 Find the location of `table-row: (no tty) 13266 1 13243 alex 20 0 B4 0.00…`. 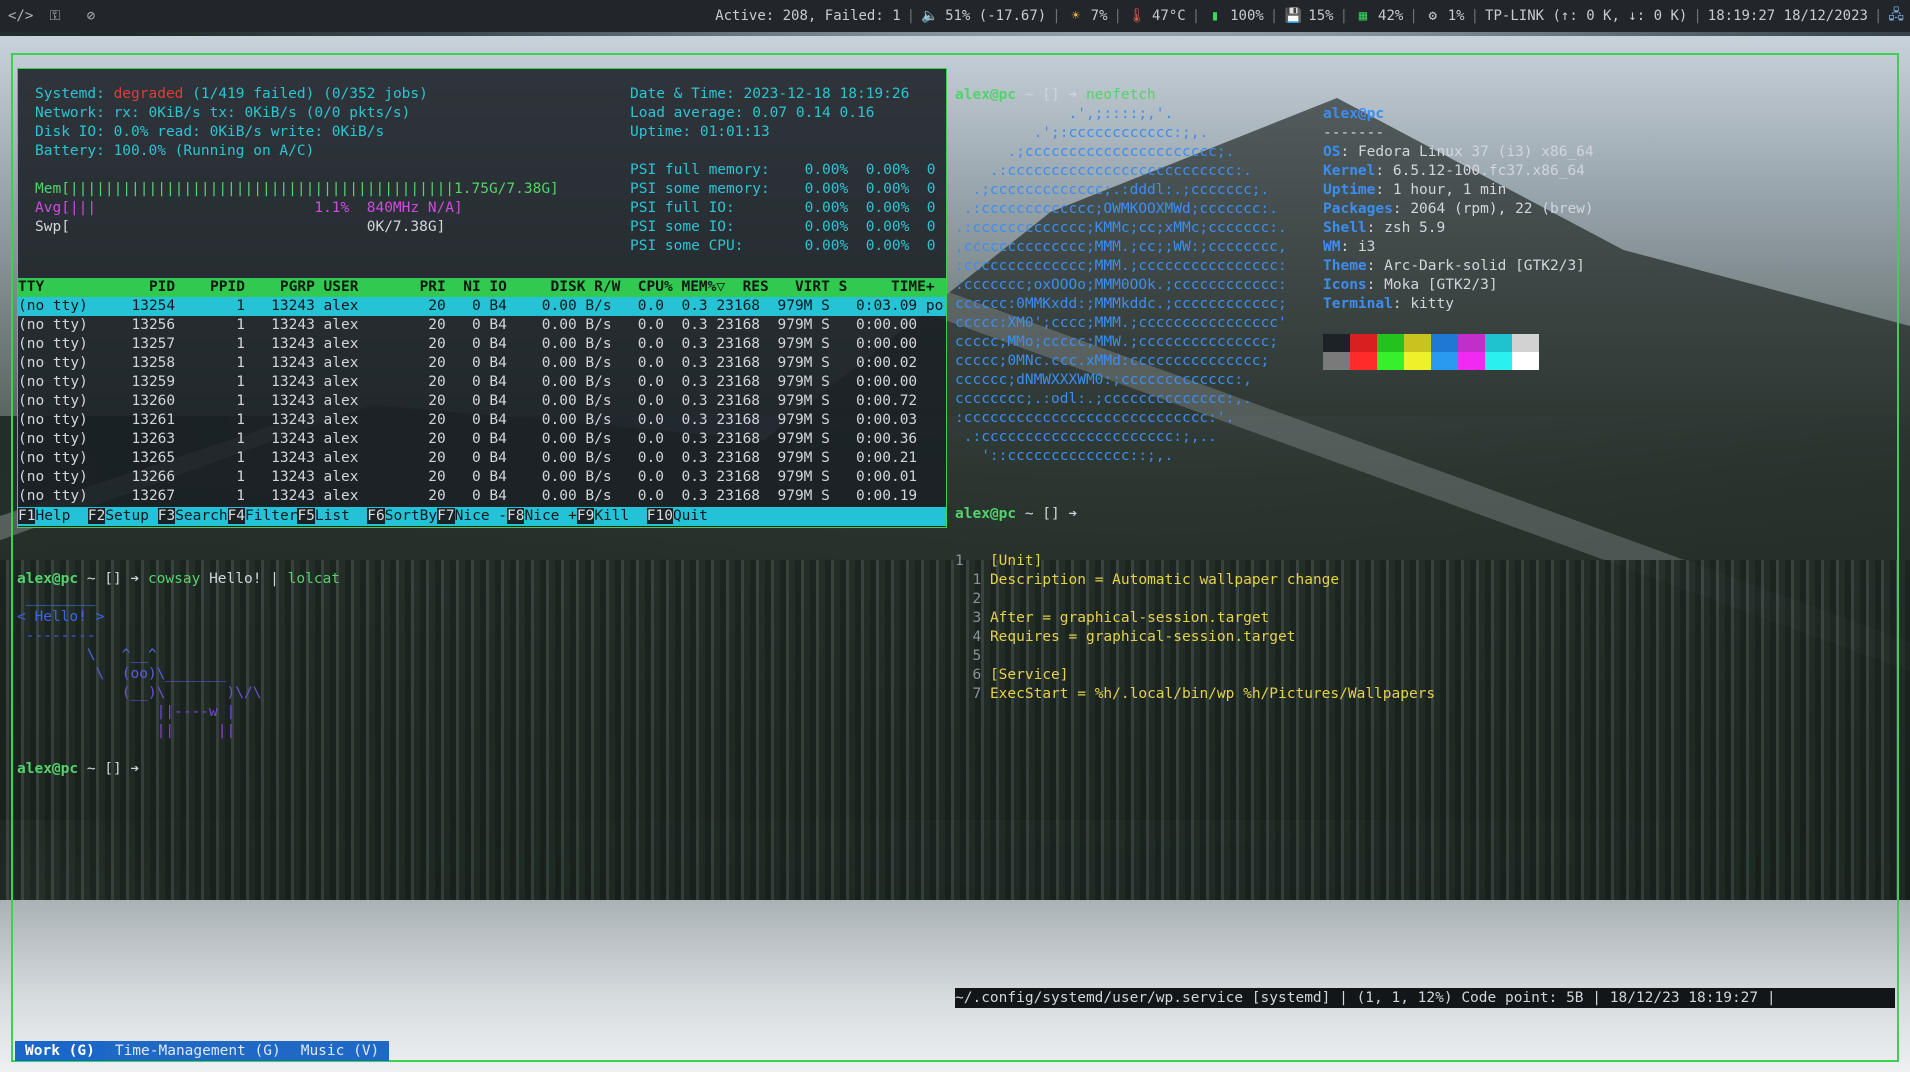

table-row: (no tty) 13266 1 13243 alex 20 0 B4 0.00… is located at coordinates (472, 477).